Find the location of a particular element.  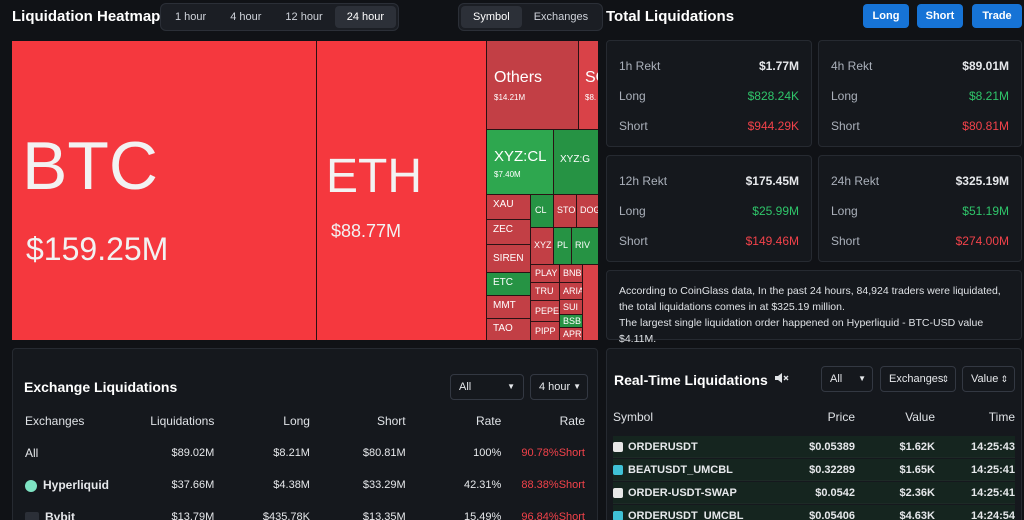

heatmap-tile: MMT is located at coordinates (508, 307).